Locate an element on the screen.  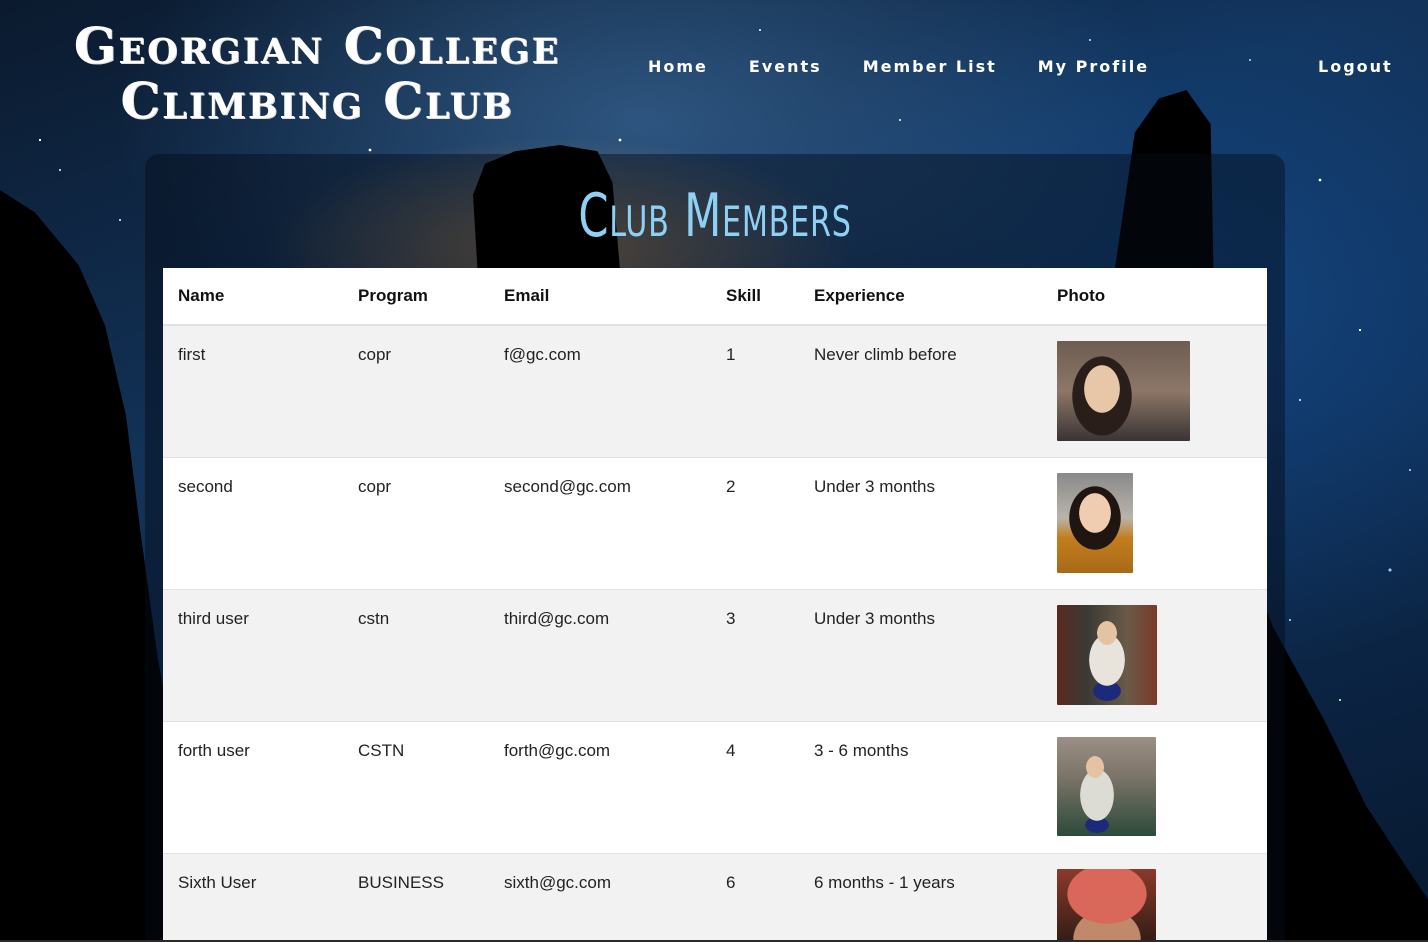
member-skill: 6 is located at coordinates (755, 897).